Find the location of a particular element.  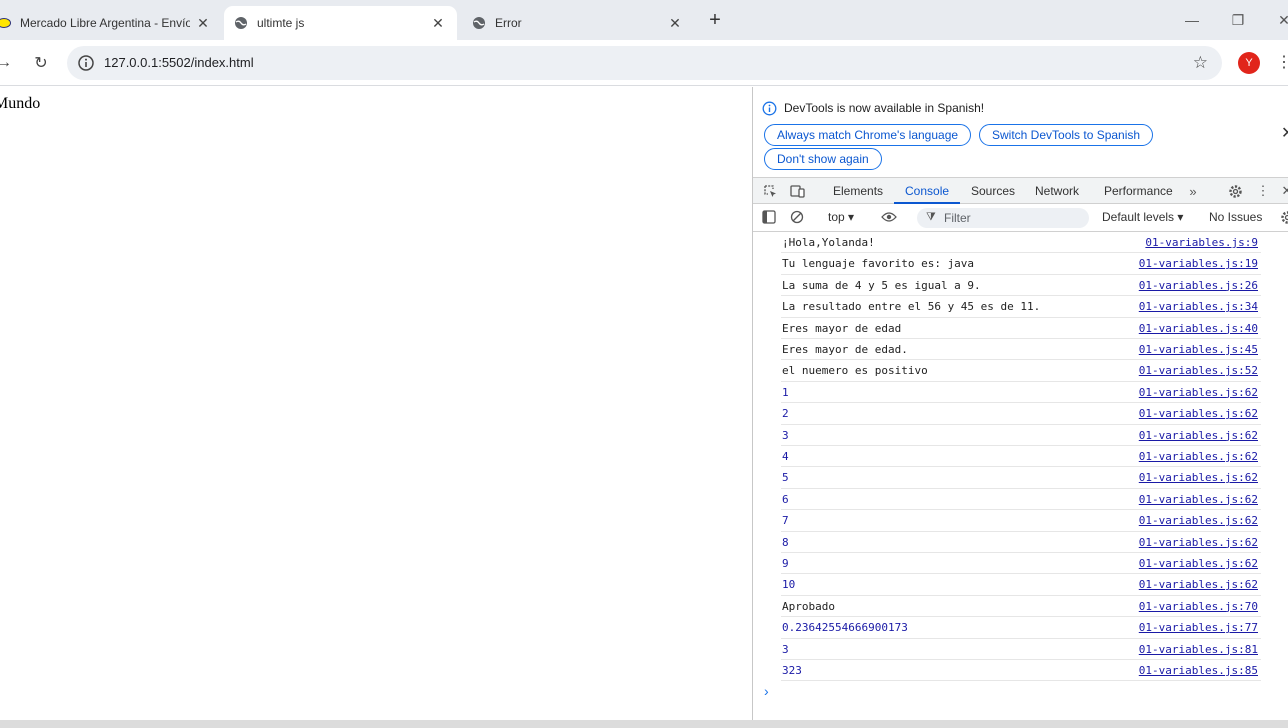

tab-title: Mercado Libre Argentina - Envío is located at coordinates (105, 23).